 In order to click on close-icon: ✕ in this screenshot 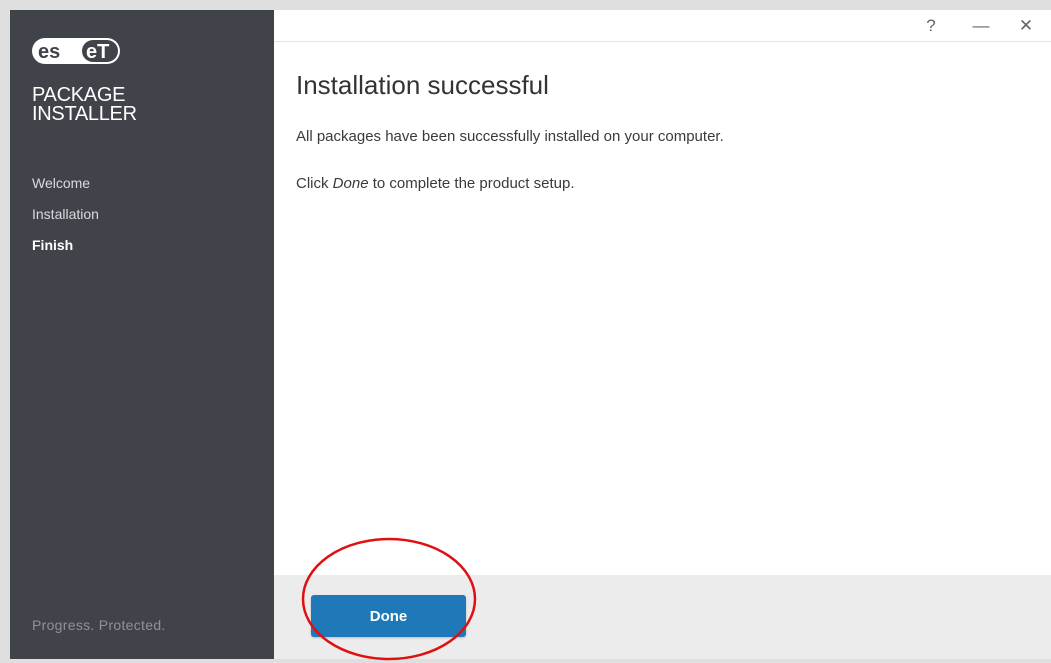, I will do `click(1026, 25)`.